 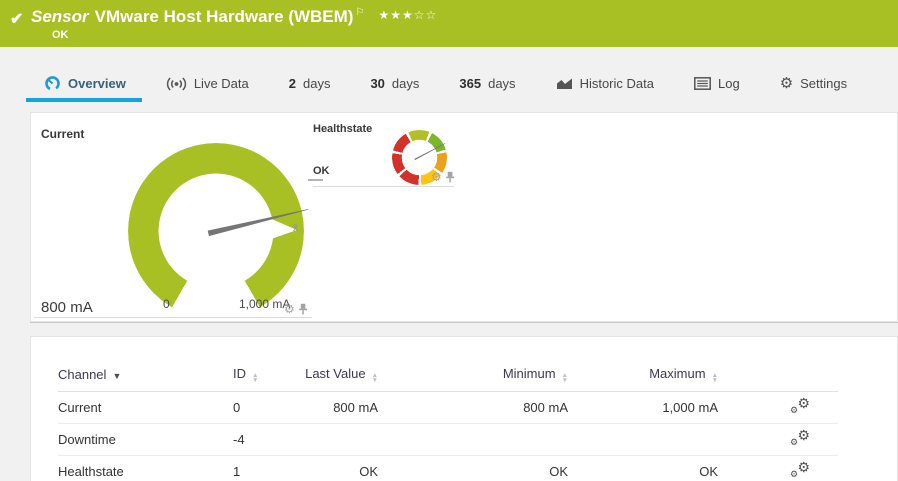 I want to click on tab-live-data-label: Live Data, so click(x=221, y=83).